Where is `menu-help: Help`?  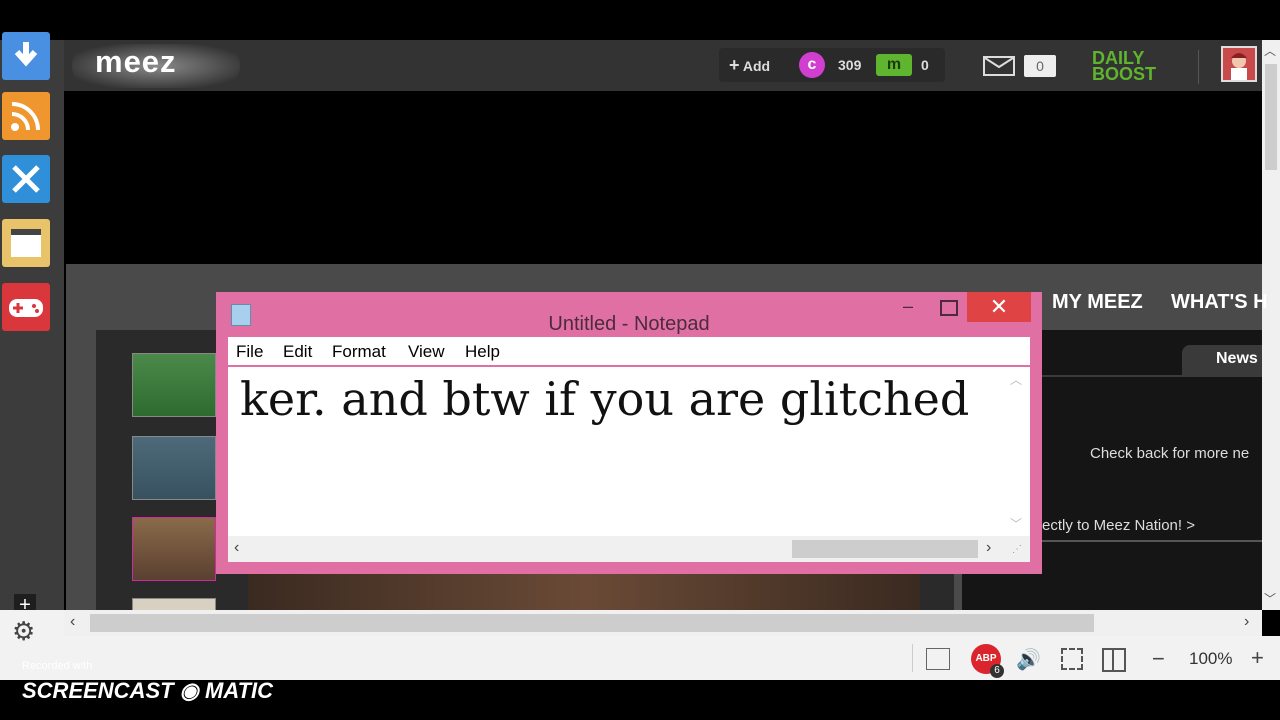
menu-help: Help is located at coordinates (482, 352).